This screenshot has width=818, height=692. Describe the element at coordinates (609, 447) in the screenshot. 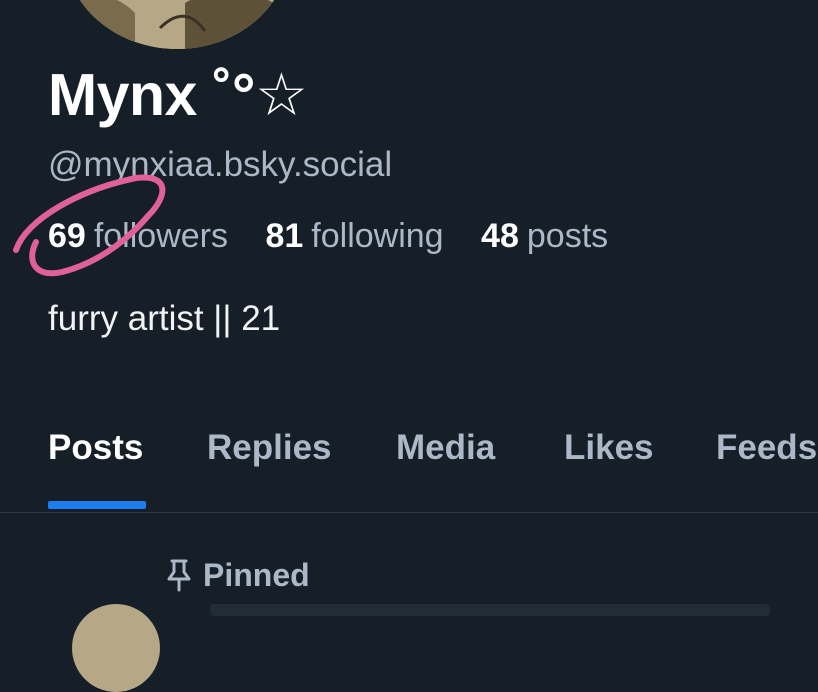

I see `tab-likes: Likes` at that location.